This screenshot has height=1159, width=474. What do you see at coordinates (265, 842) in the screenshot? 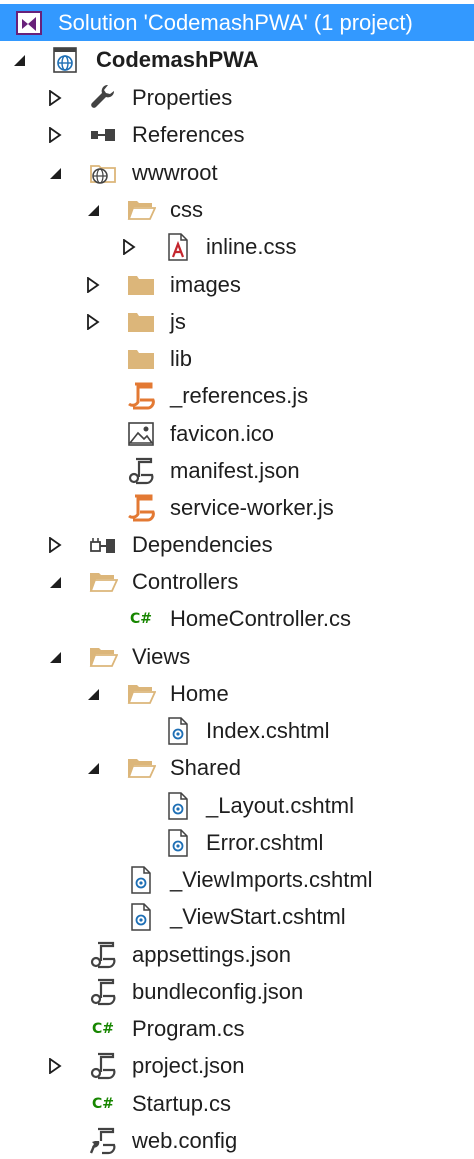
I see `tree-row-label: Error.cshtml` at bounding box center [265, 842].